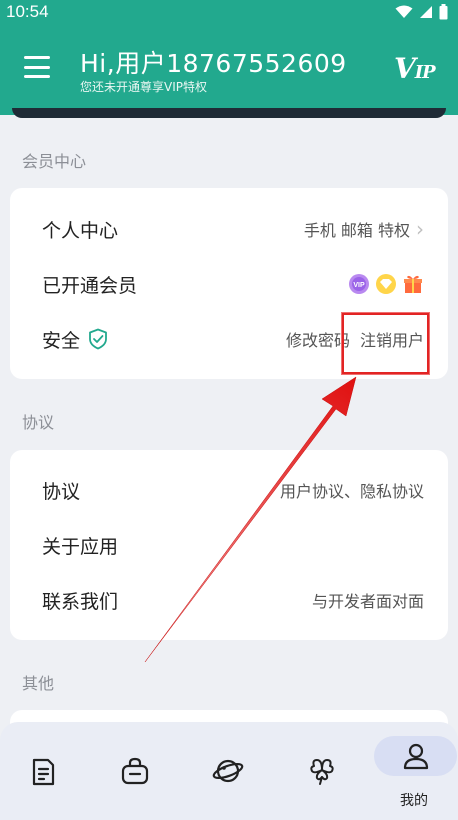 This screenshot has height=820, width=458. I want to click on document-icon, so click(43, 772).